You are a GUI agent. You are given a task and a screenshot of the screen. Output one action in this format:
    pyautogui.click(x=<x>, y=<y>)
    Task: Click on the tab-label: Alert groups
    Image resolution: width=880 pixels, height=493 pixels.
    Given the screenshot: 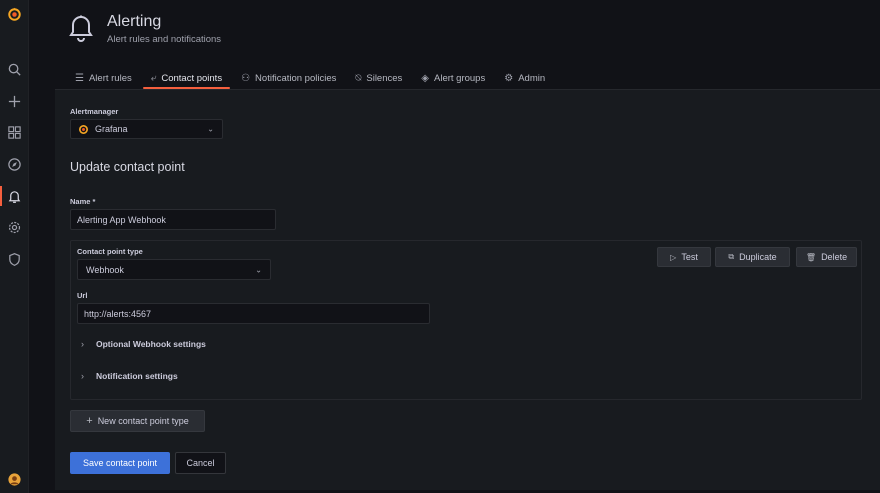 What is the action you would take?
    pyautogui.click(x=460, y=78)
    